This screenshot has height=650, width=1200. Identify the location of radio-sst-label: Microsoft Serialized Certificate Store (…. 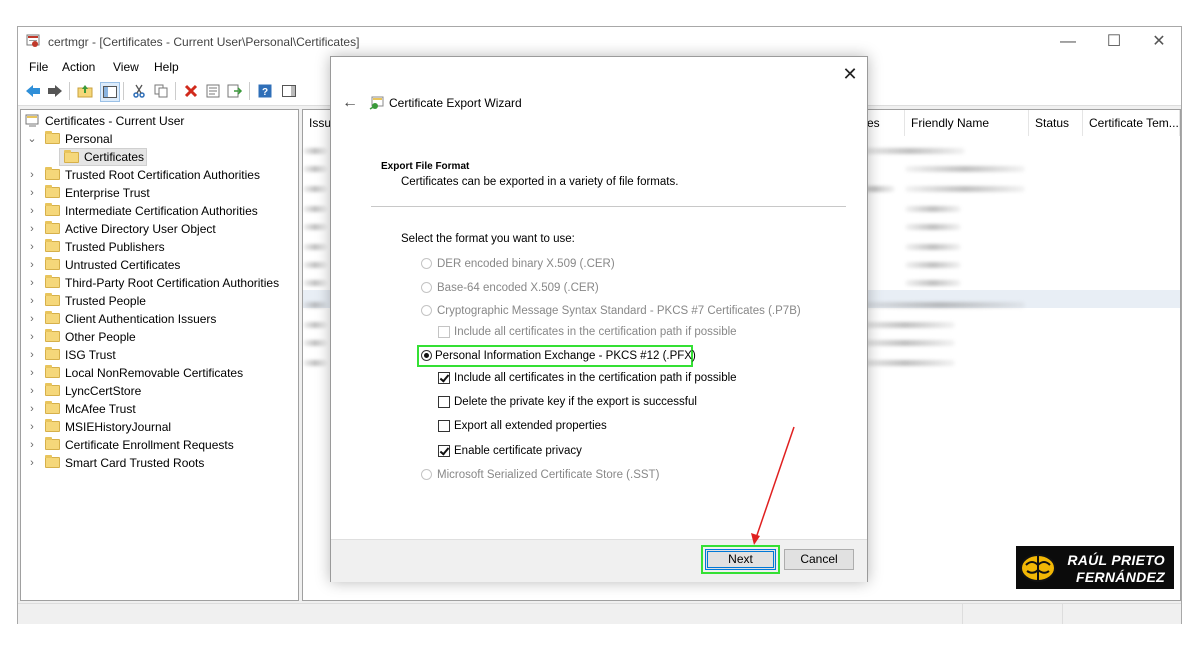
(548, 475).